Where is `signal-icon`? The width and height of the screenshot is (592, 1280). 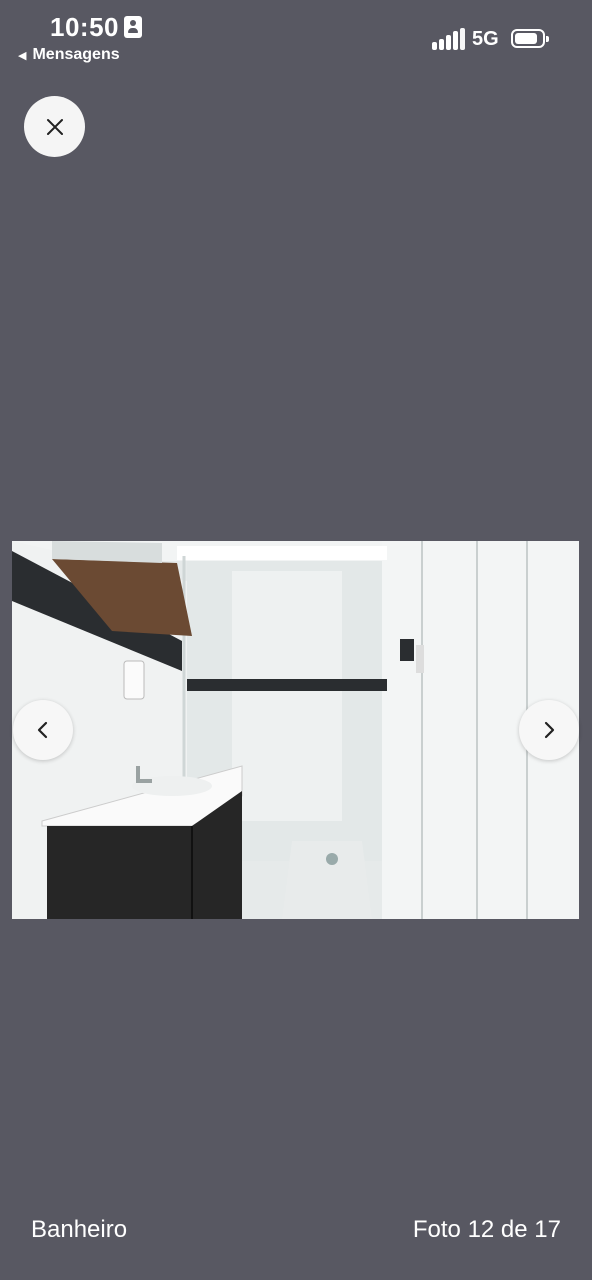
signal-icon is located at coordinates (448, 39).